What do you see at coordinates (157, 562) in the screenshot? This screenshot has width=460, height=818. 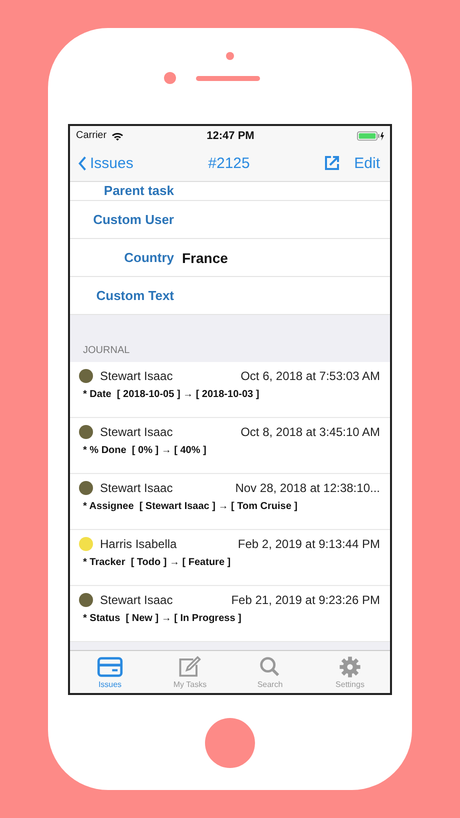 I see `change-text: * Tracker [ Todo ] → [ Feature ]` at bounding box center [157, 562].